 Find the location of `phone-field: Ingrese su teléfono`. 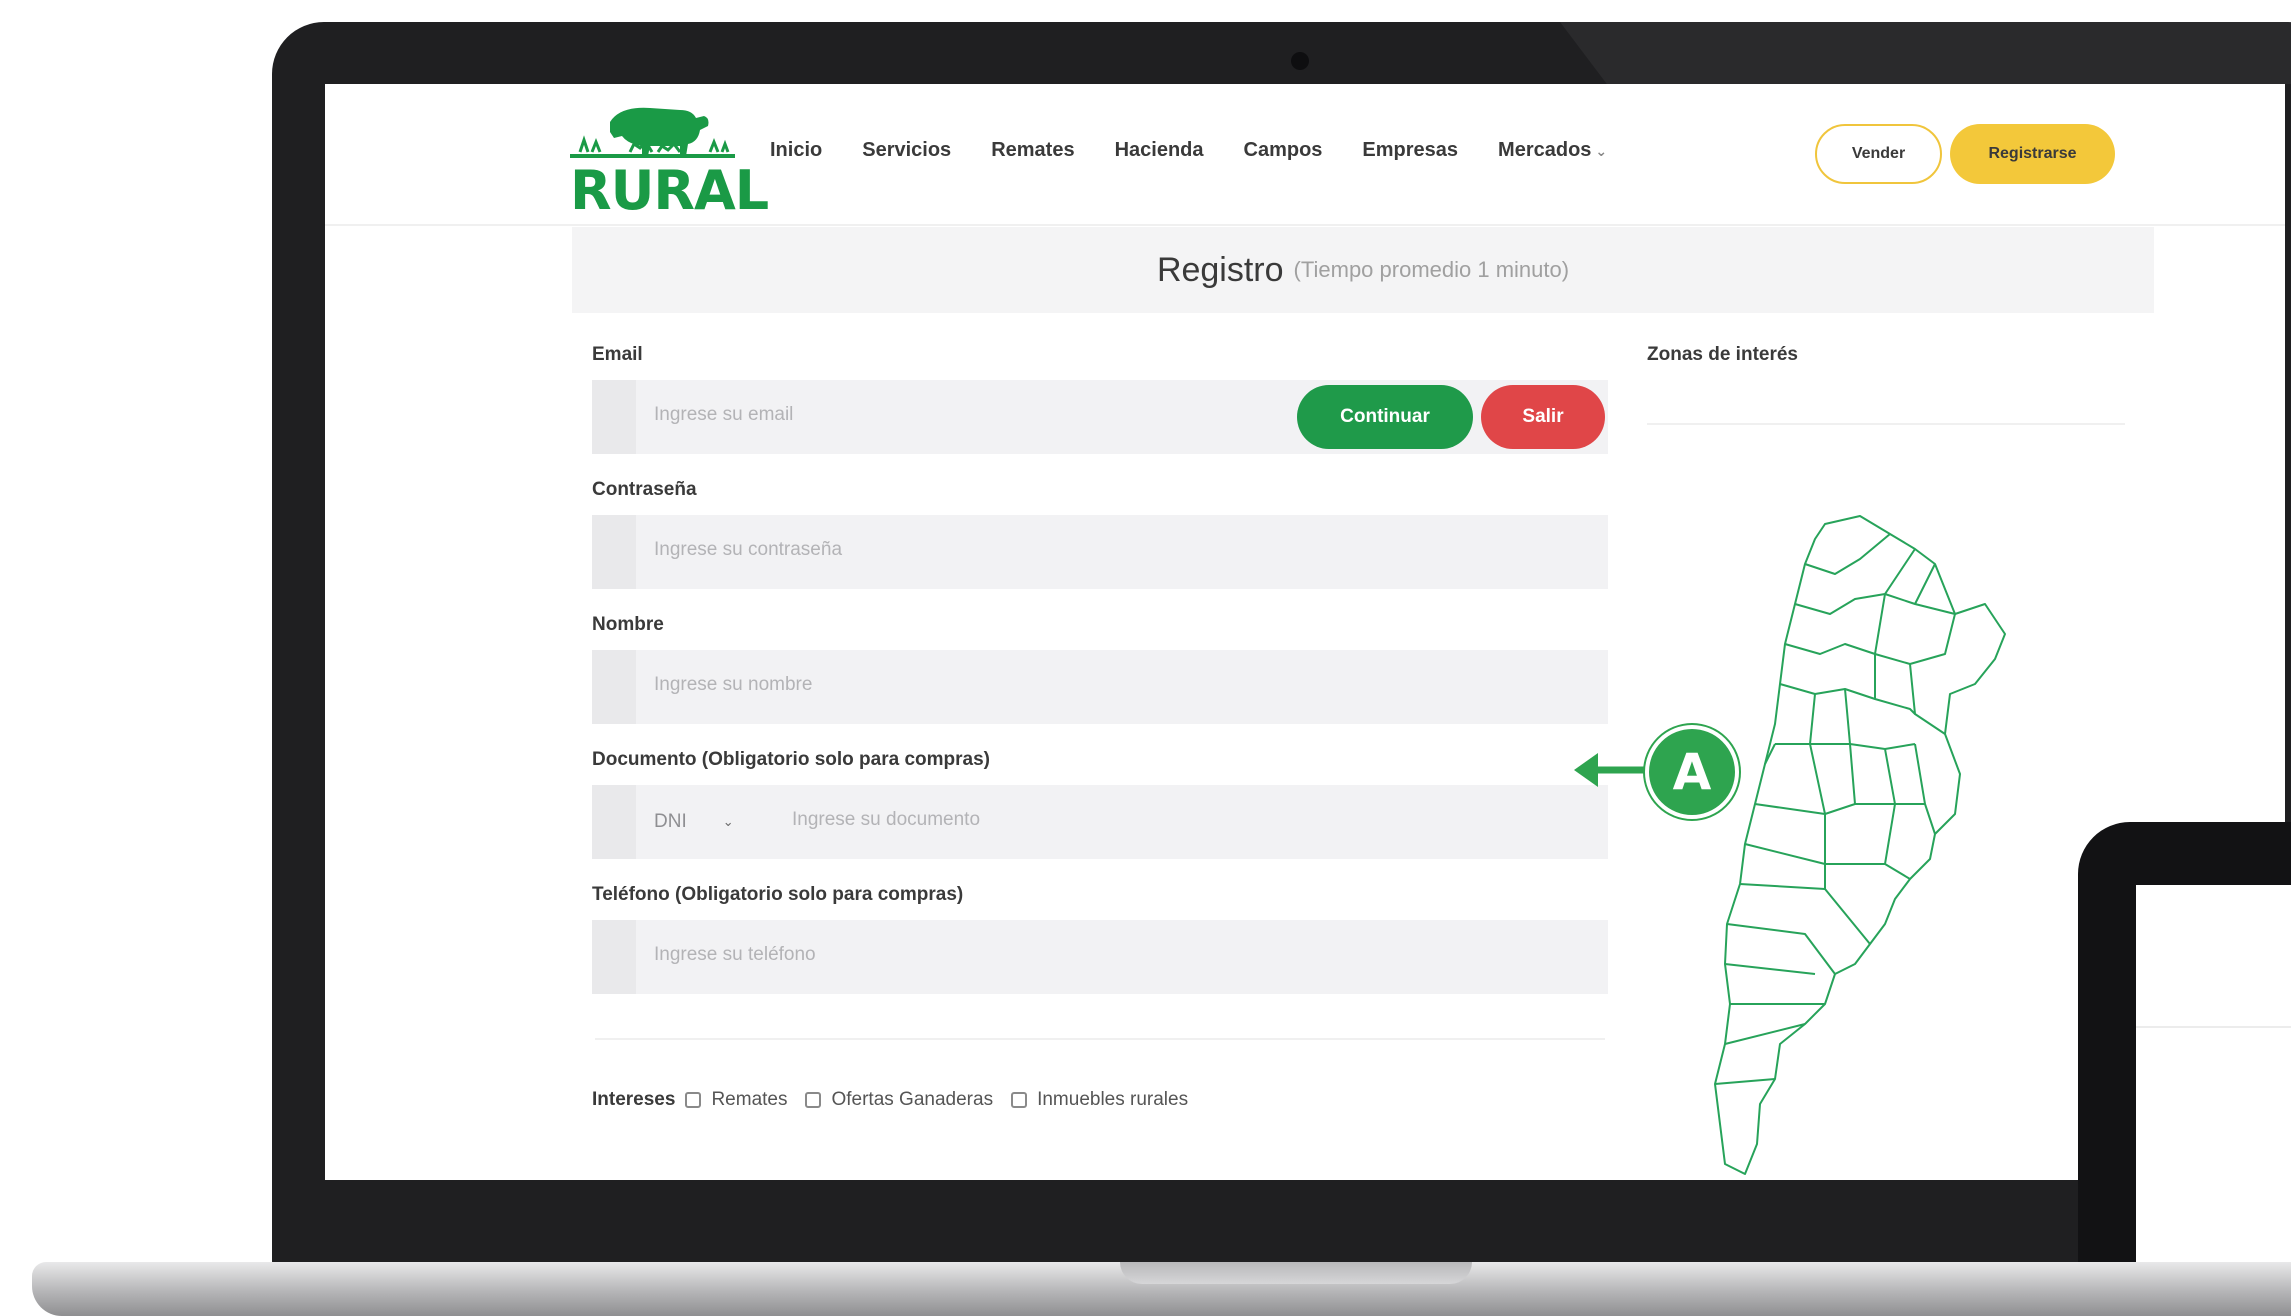

phone-field: Ingrese su teléfono is located at coordinates (1100, 957).